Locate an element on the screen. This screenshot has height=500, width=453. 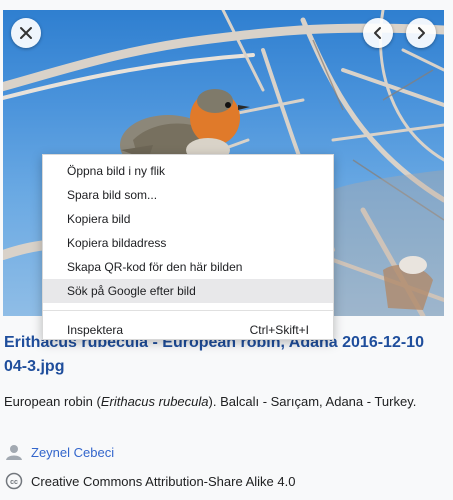
description-prefix: European robin ( is located at coordinates (52, 401).